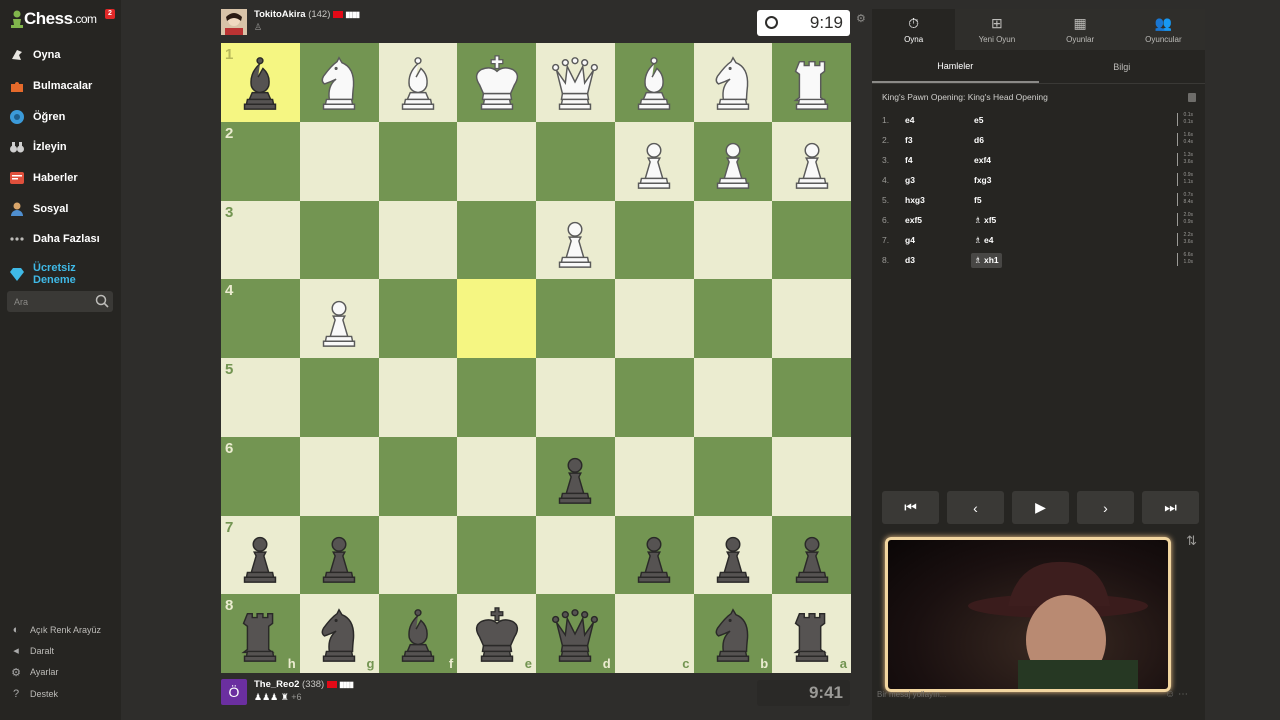  I want to click on square-c4, so click(654, 318).